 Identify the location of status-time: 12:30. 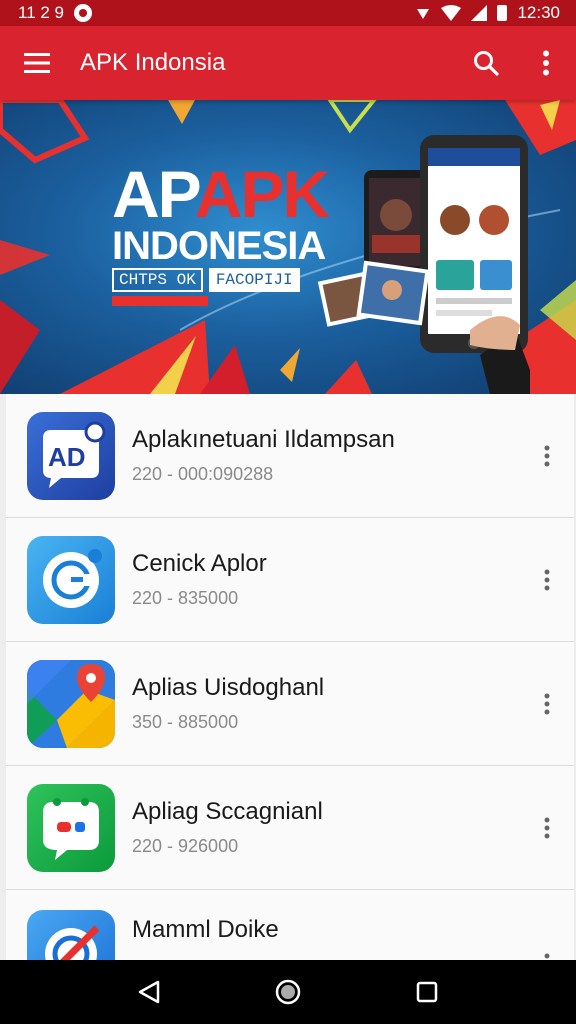
(538, 12).